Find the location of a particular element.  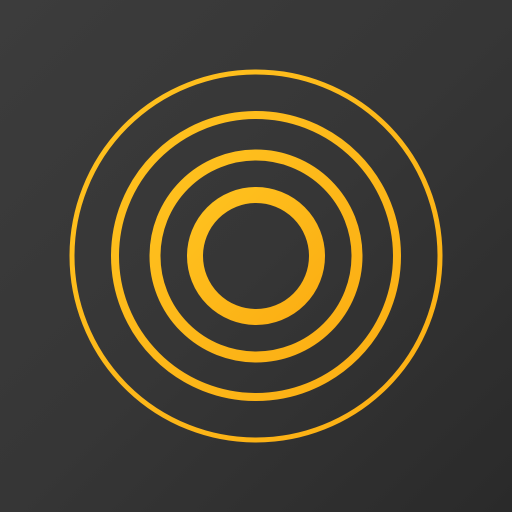

inner-ring is located at coordinates (256, 256).